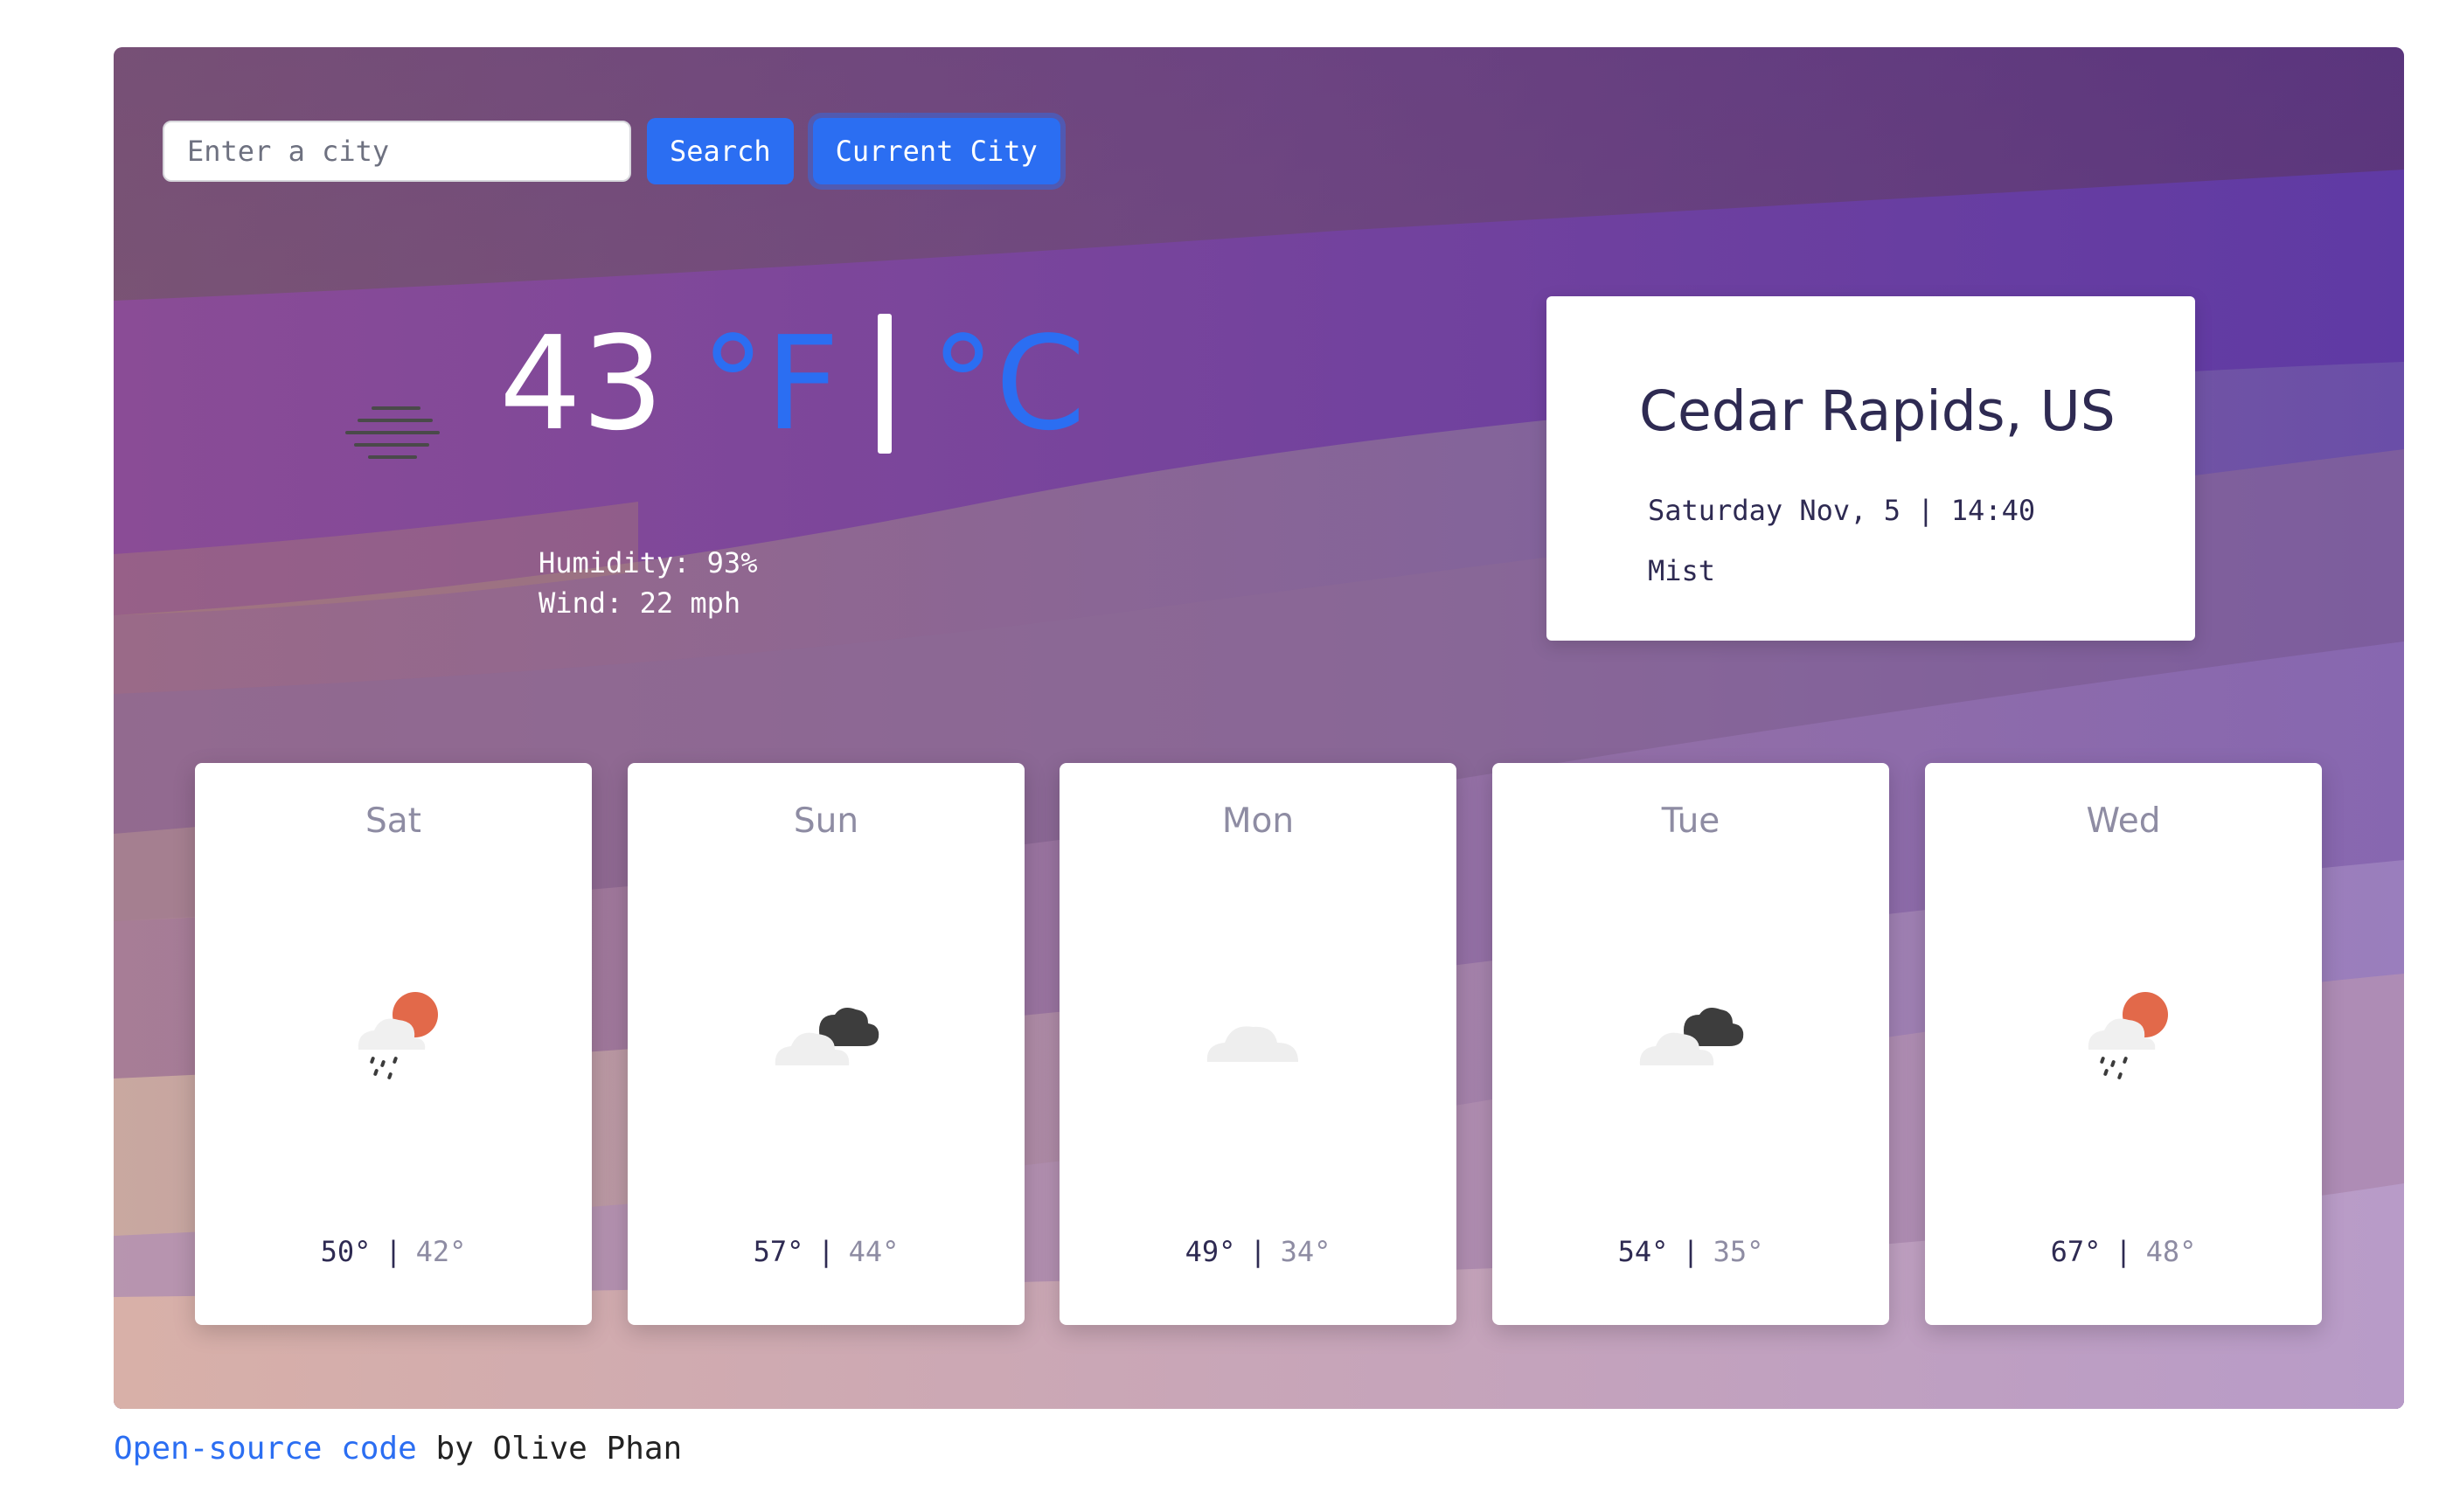 The height and width of the screenshot is (1512, 2453). What do you see at coordinates (1252, 1044) in the screenshot?
I see `cloud-icon` at bounding box center [1252, 1044].